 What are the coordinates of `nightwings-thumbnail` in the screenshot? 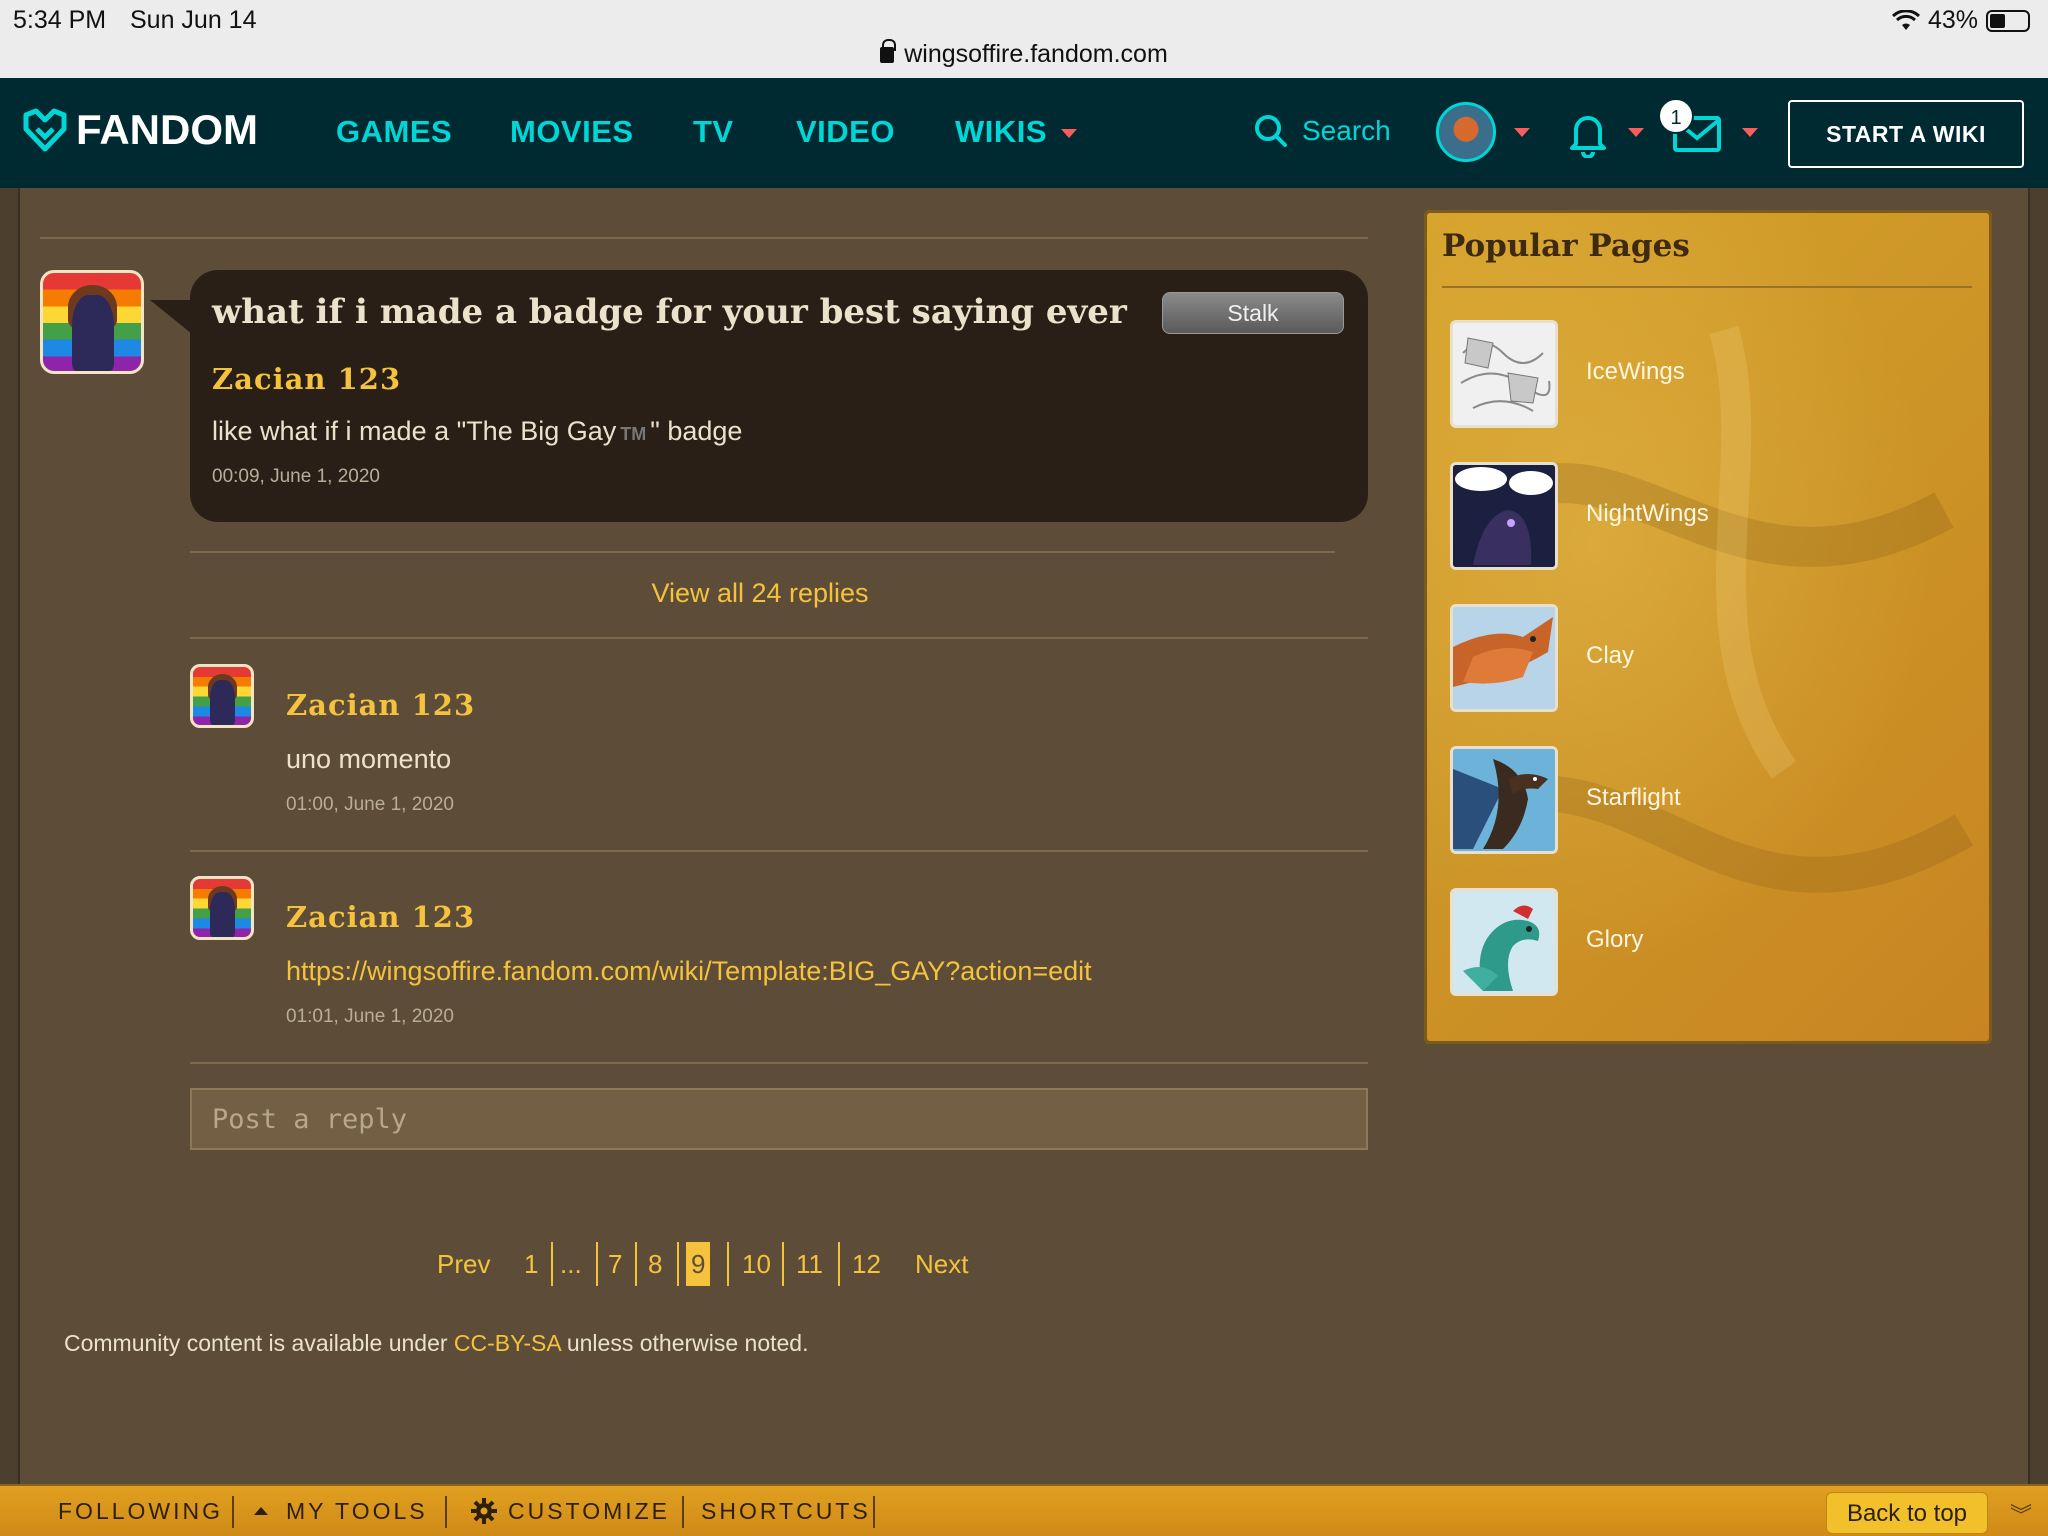 It's located at (1504, 516).